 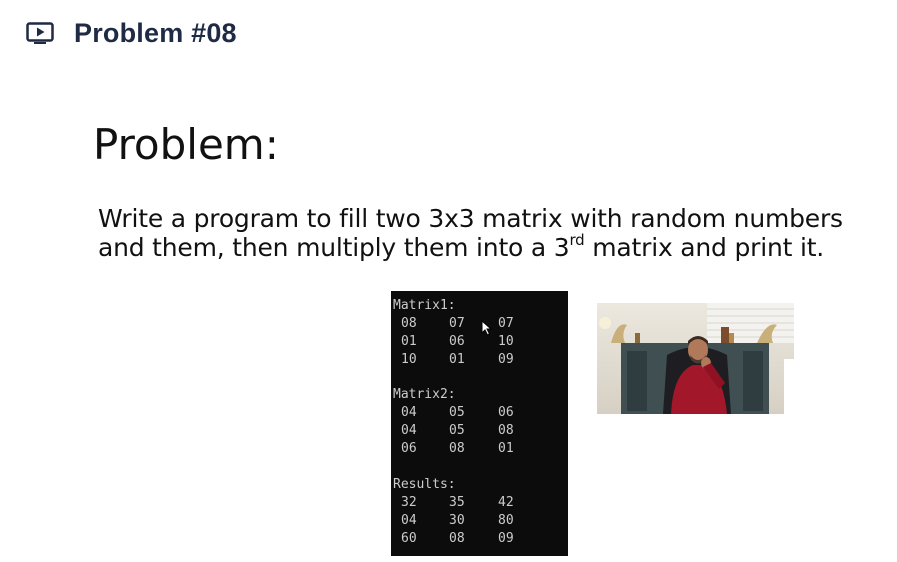 What do you see at coordinates (409, 520) in the screenshot?
I see `results-cell: 04` at bounding box center [409, 520].